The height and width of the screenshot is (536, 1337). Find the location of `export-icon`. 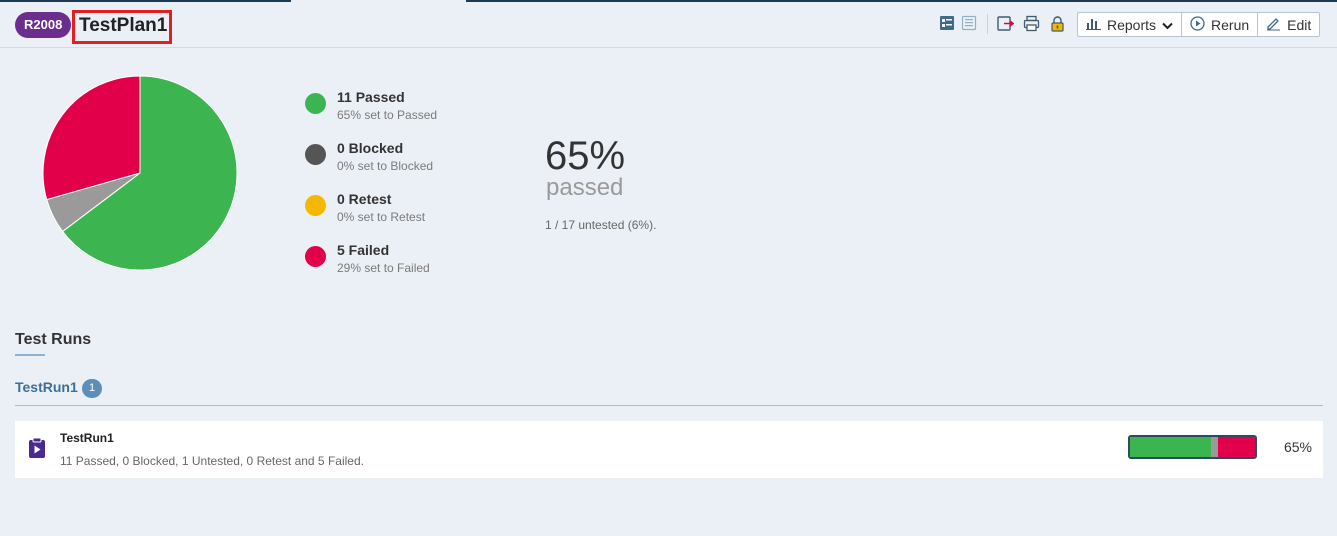

export-icon is located at coordinates (1006, 23).